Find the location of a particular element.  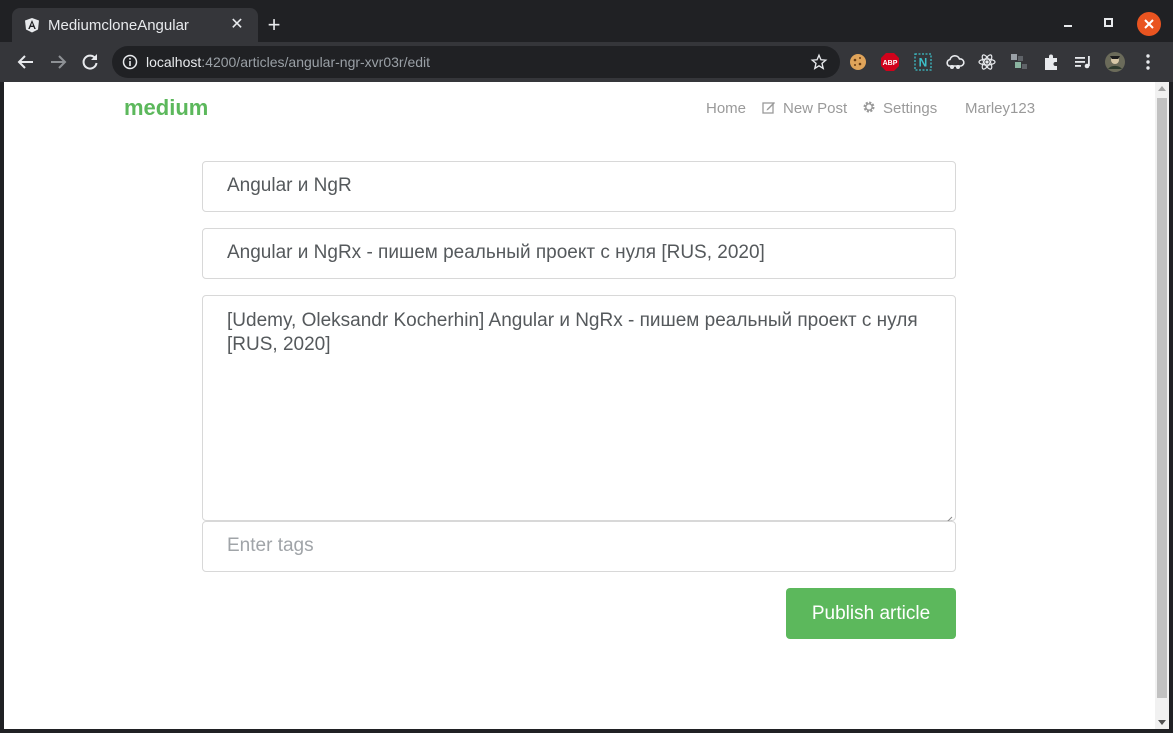

page-scrollbar is located at coordinates (1162, 405).